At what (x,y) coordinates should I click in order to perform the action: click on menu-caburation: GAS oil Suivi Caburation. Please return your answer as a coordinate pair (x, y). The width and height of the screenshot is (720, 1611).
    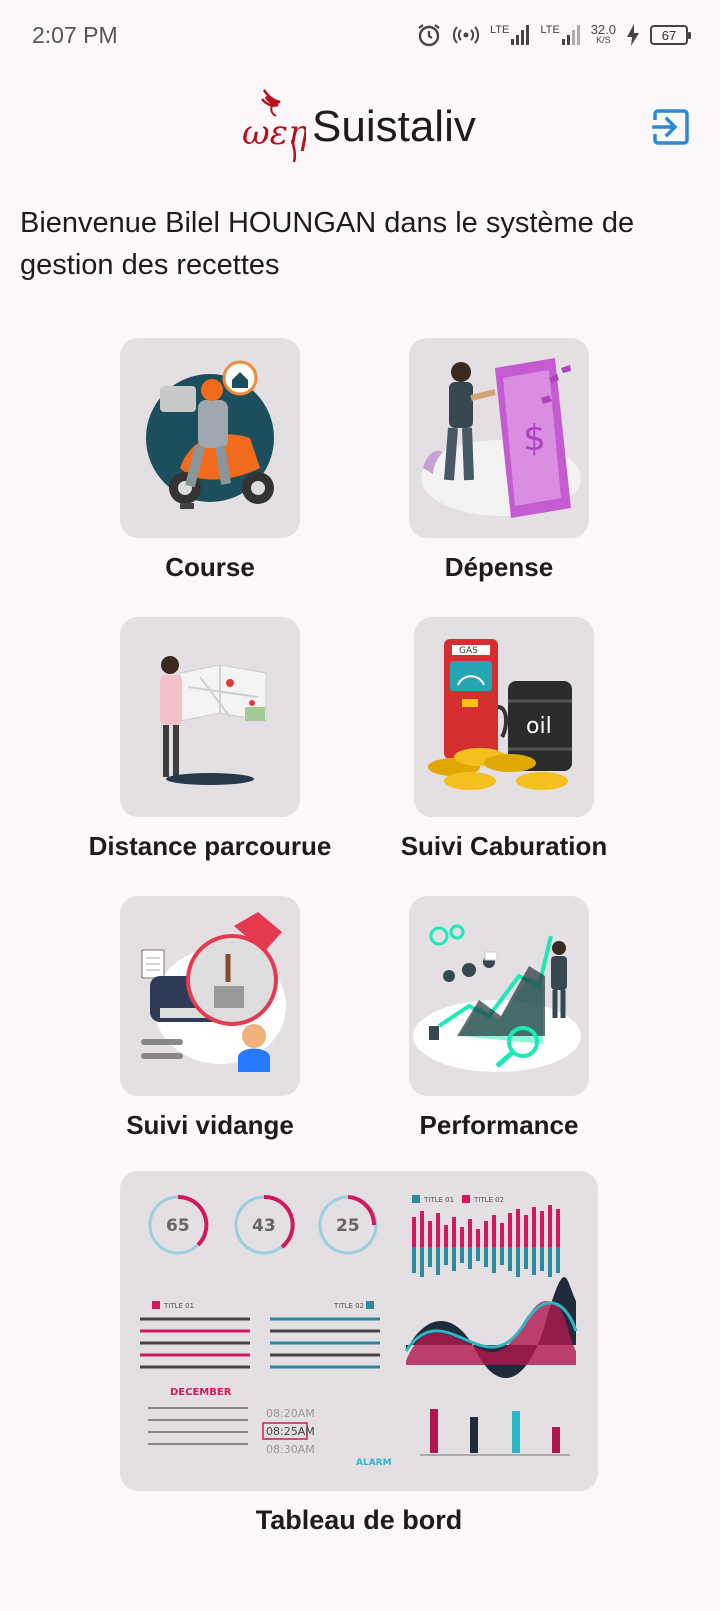
    Looking at the image, I should click on (504, 739).